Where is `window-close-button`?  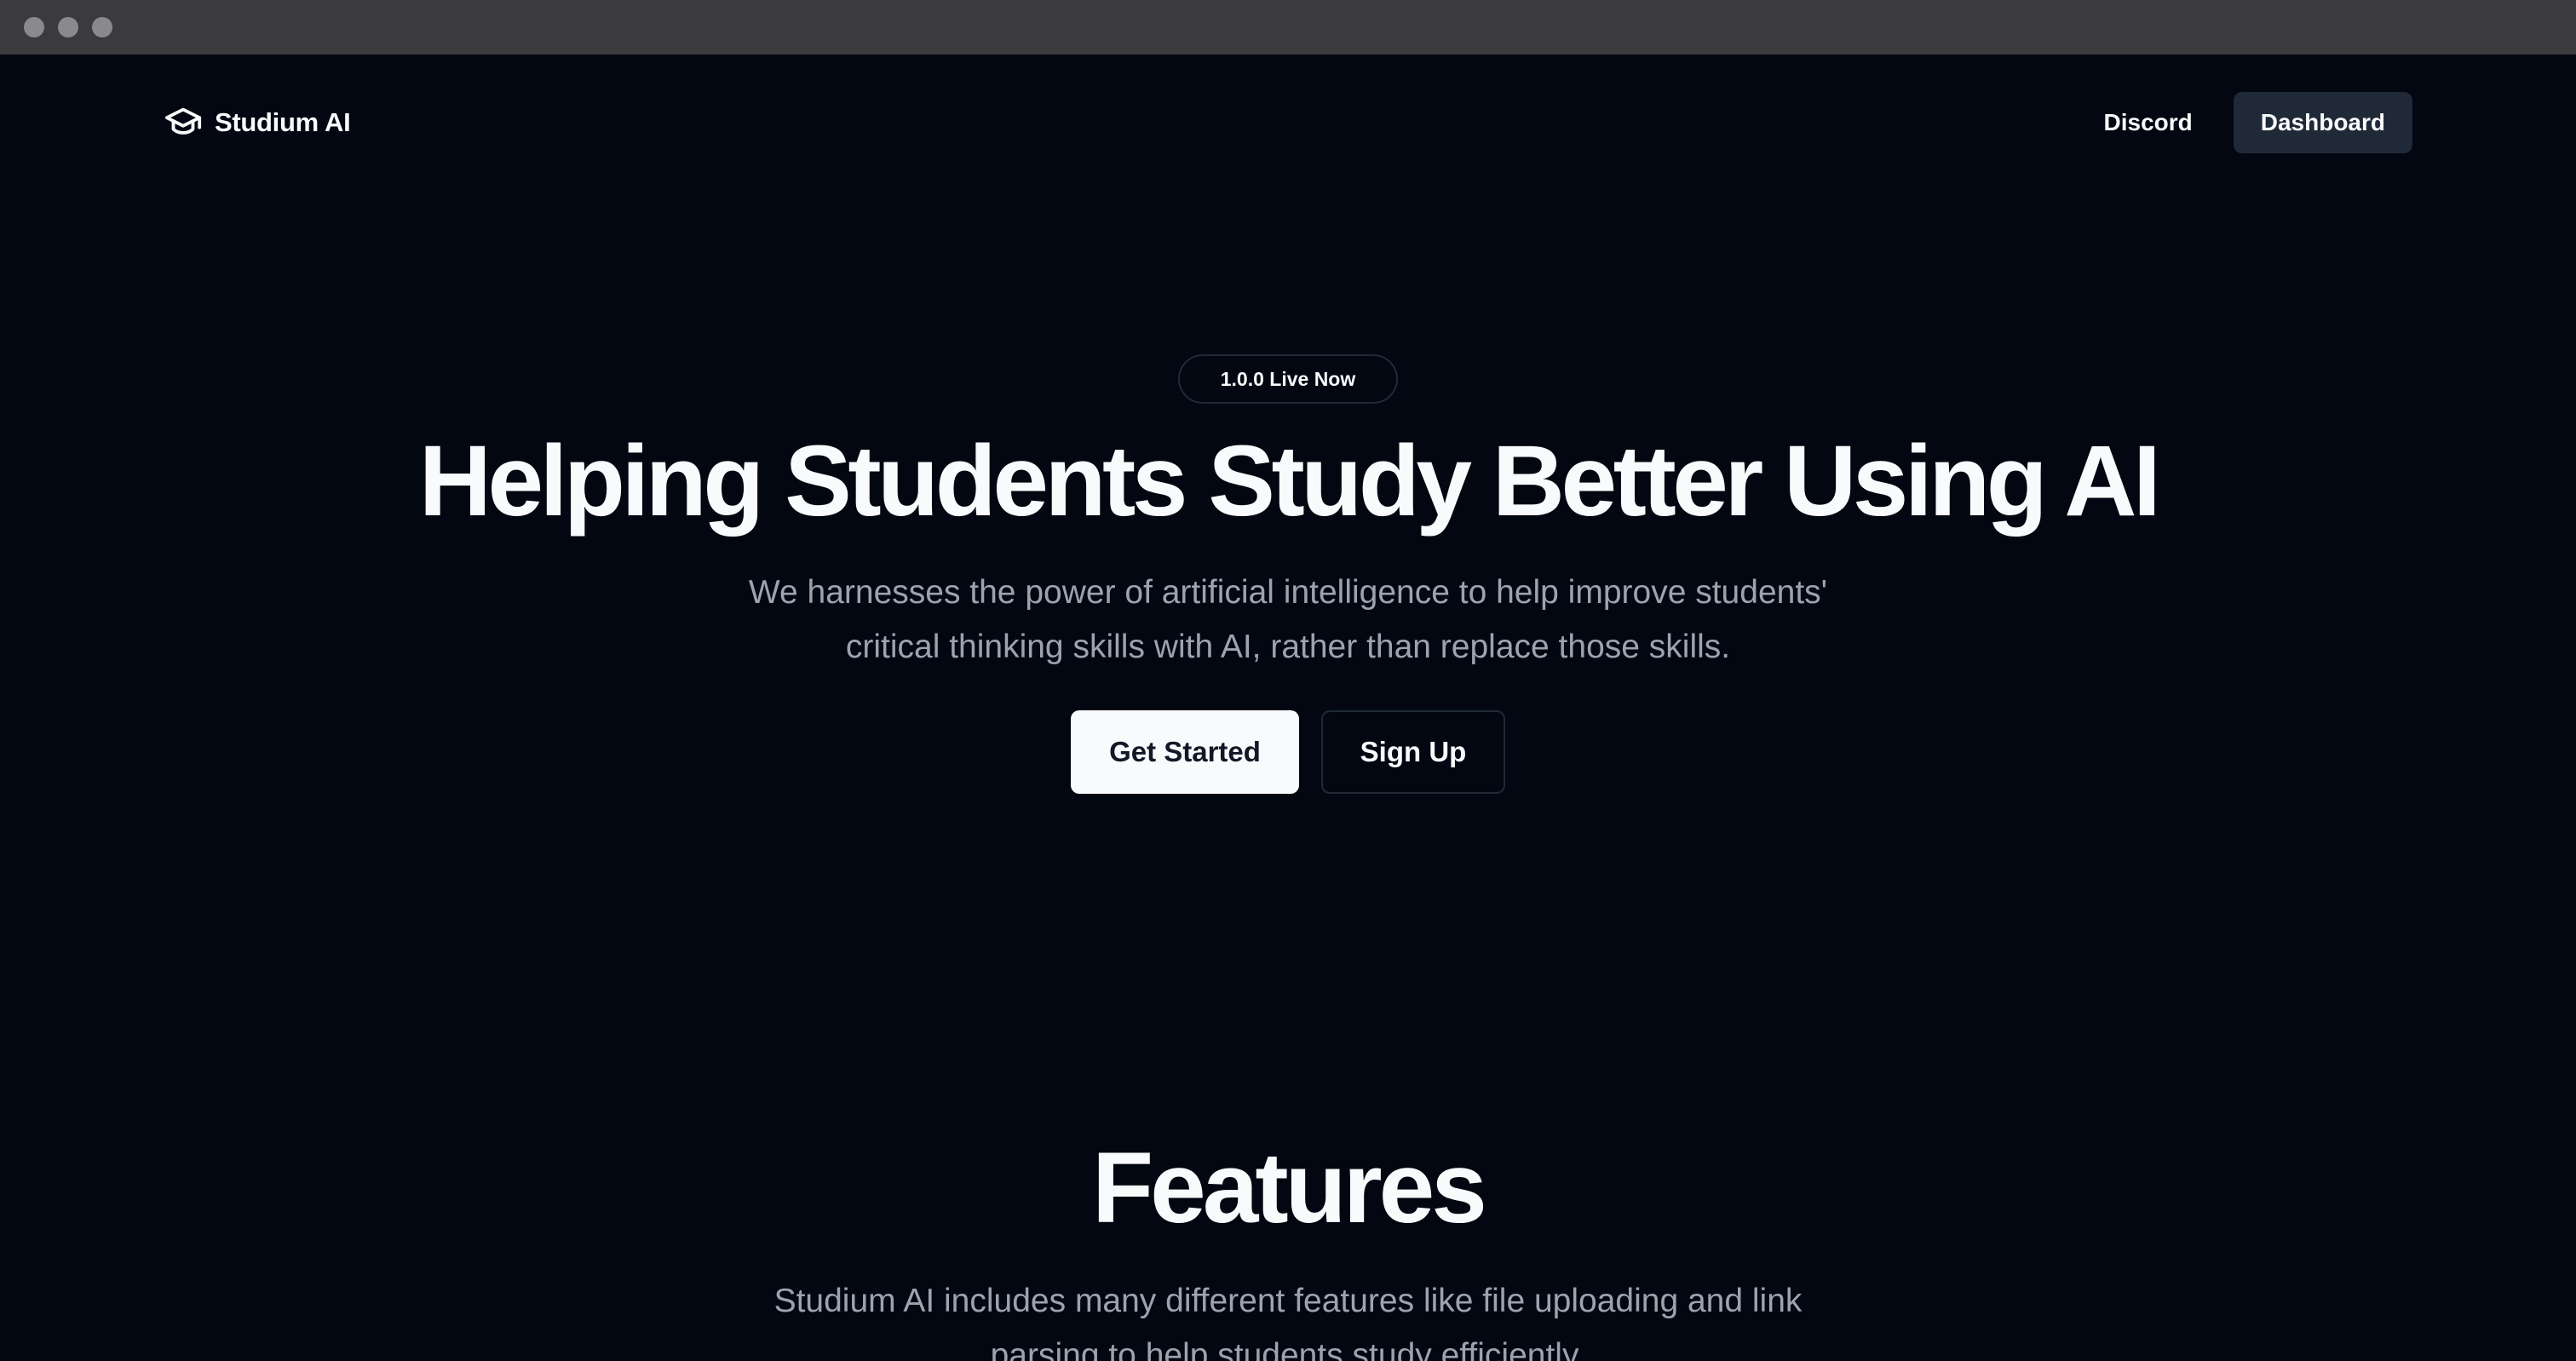 window-close-button is located at coordinates (34, 27).